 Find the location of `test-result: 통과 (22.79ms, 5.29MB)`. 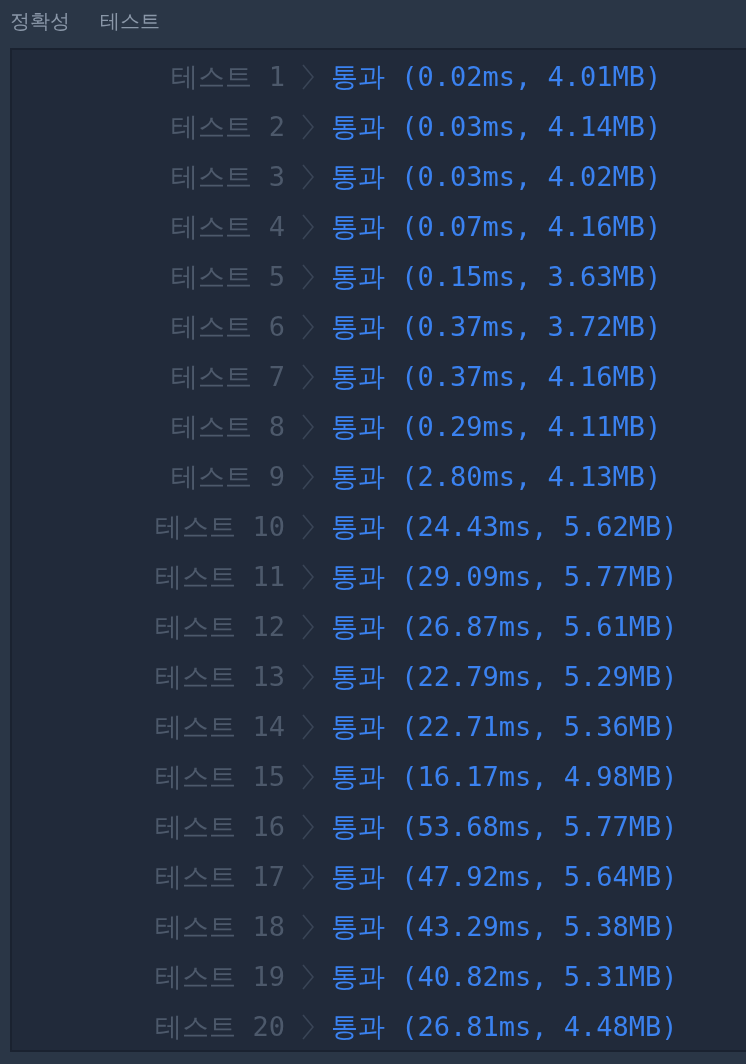

test-result: 통과 (22.79ms, 5.29MB) is located at coordinates (505, 677).